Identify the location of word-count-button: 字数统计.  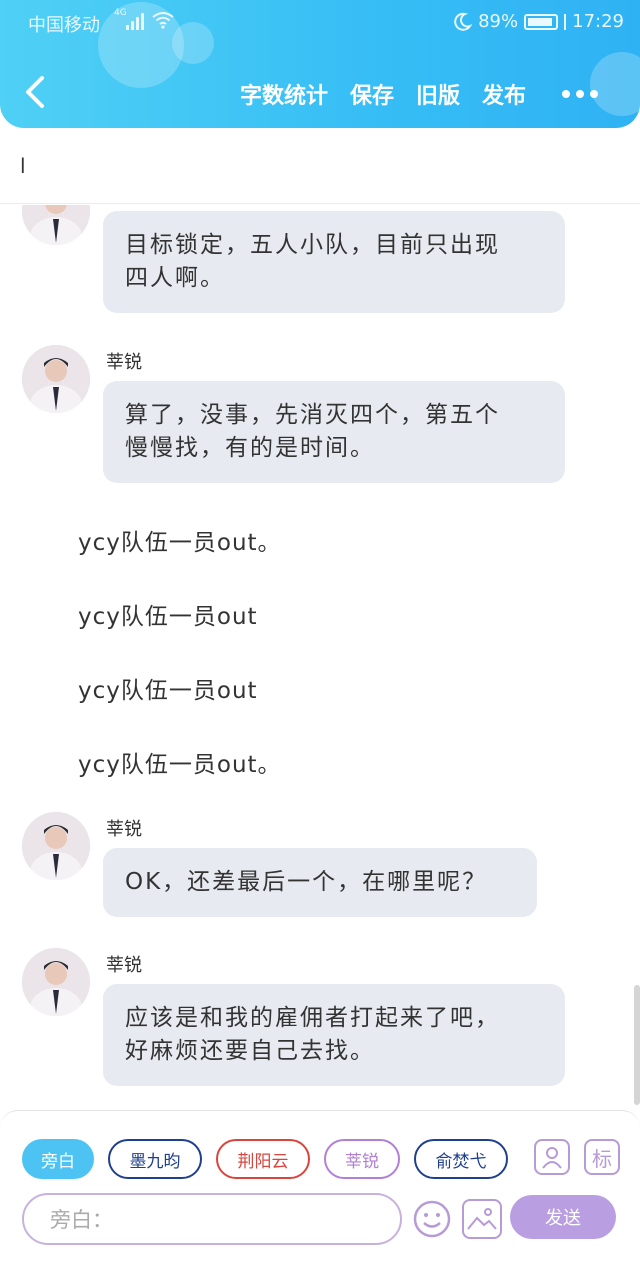
(284, 94).